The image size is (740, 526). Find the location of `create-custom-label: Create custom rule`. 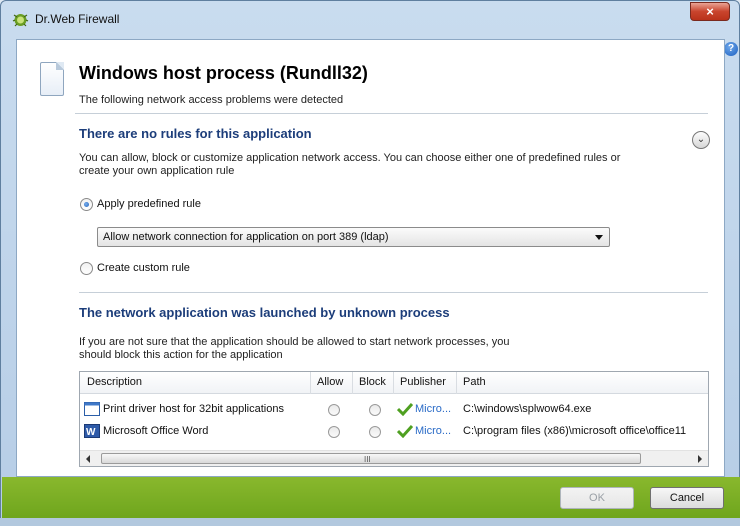

create-custom-label: Create custom rule is located at coordinates (143, 268).